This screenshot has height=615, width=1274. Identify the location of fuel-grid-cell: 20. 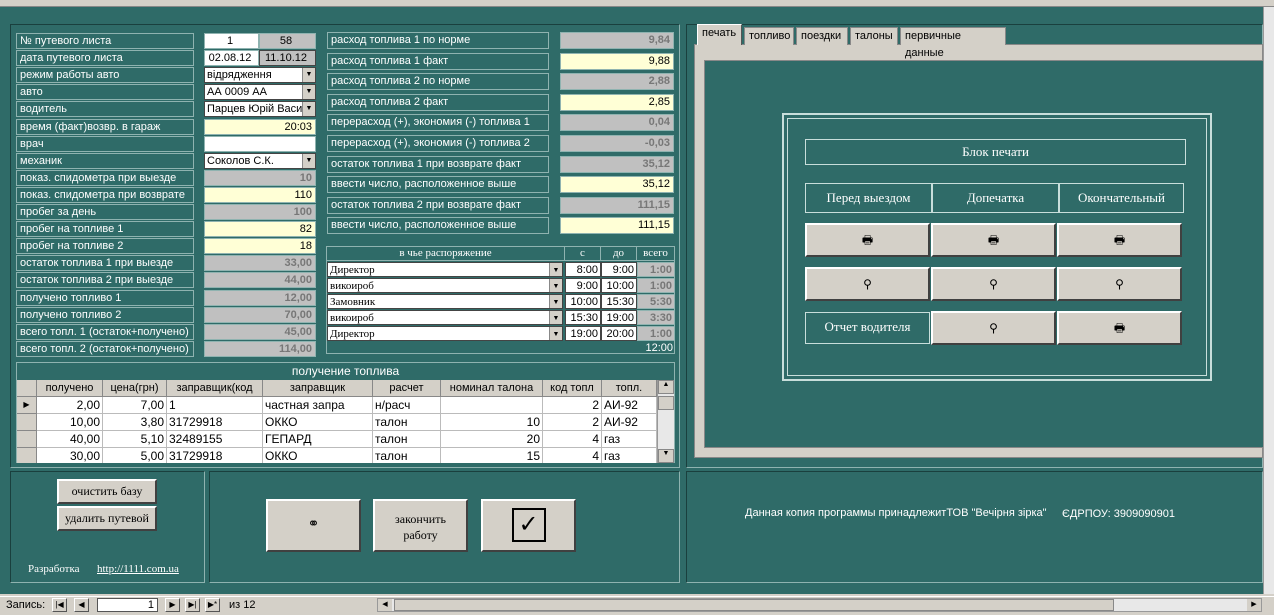
(492, 439).